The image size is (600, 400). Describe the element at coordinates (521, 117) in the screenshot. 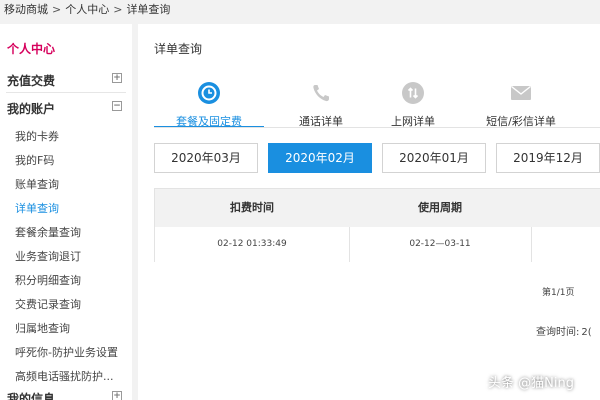

I see `tab-sms-mms-details: 短信/彩信详单` at that location.